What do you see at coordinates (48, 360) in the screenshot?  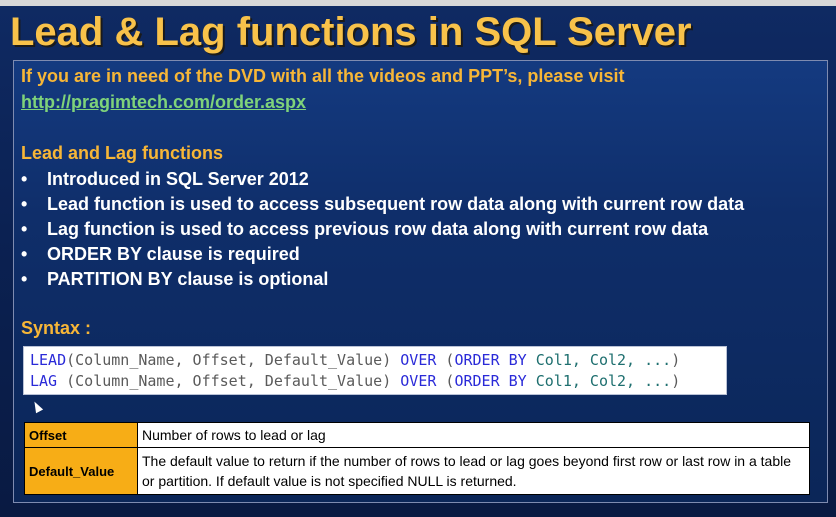 I see `code-function-name: LEAD` at bounding box center [48, 360].